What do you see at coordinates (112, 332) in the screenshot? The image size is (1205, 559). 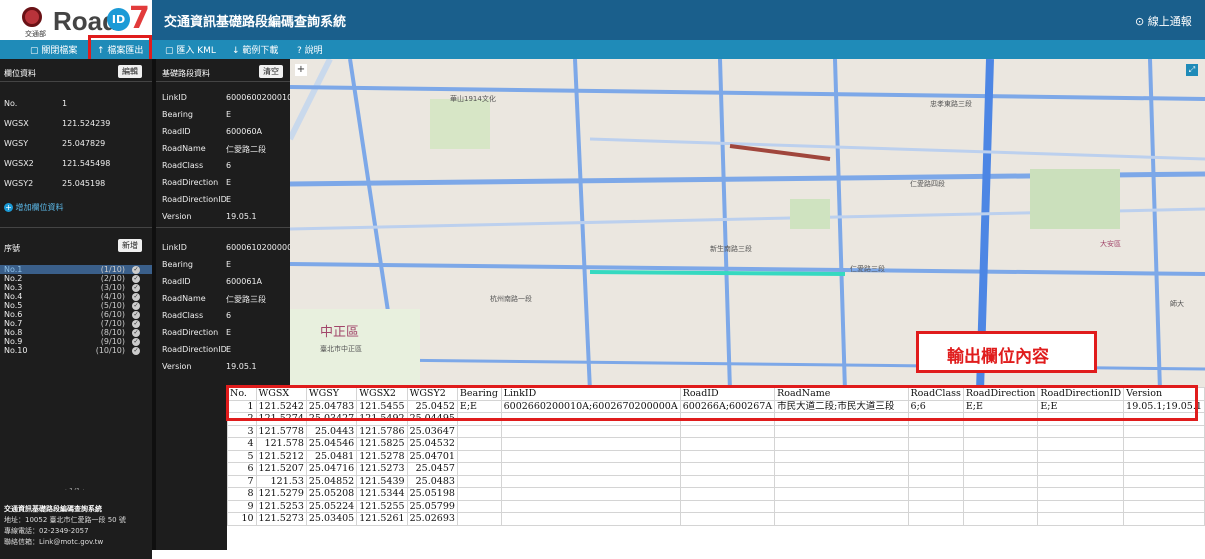 I see `row-count: (8/10)` at bounding box center [112, 332].